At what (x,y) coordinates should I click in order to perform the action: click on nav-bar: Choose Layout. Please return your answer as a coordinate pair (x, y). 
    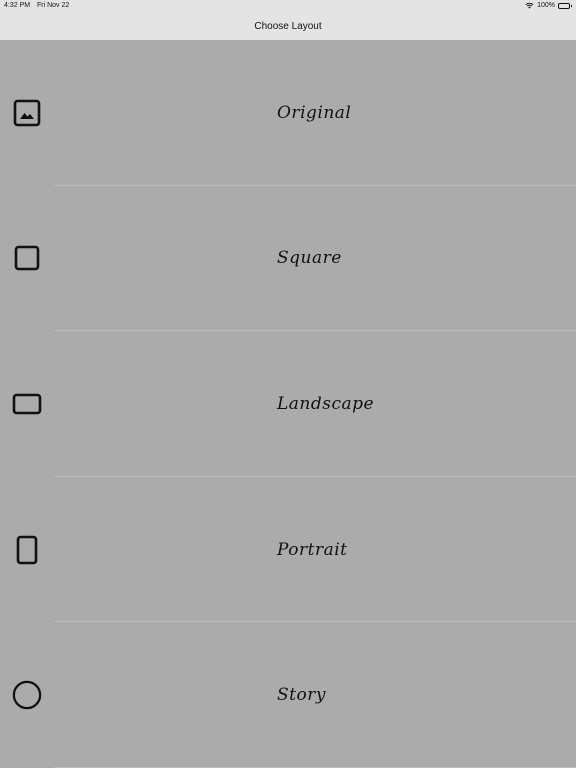
    Looking at the image, I should click on (288, 26).